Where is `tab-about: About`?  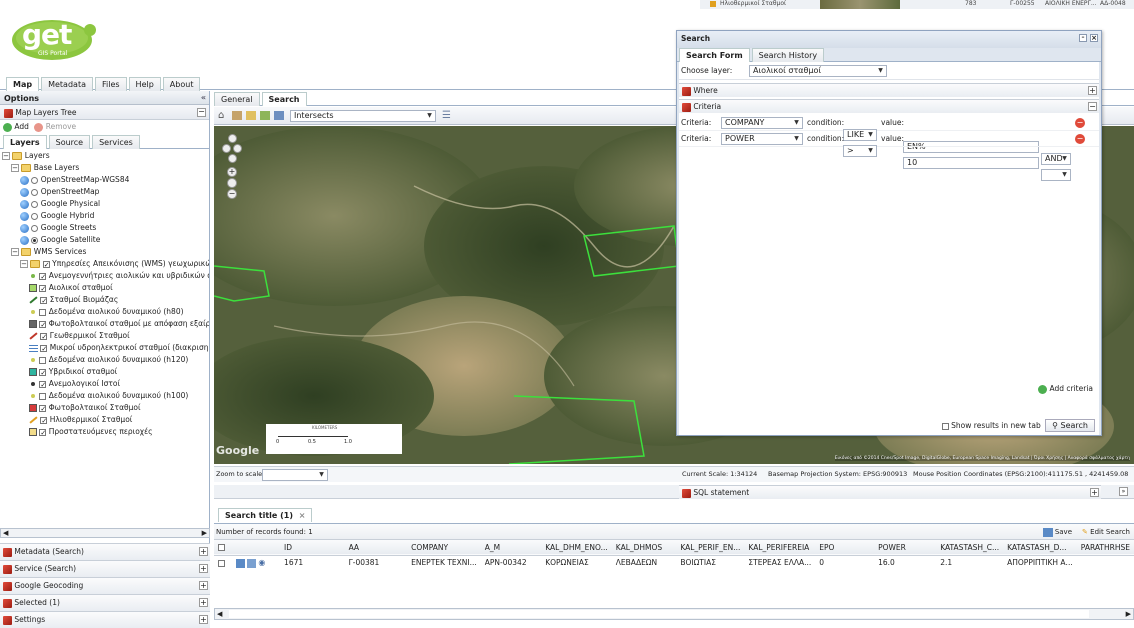
tab-about: About is located at coordinates (181, 84).